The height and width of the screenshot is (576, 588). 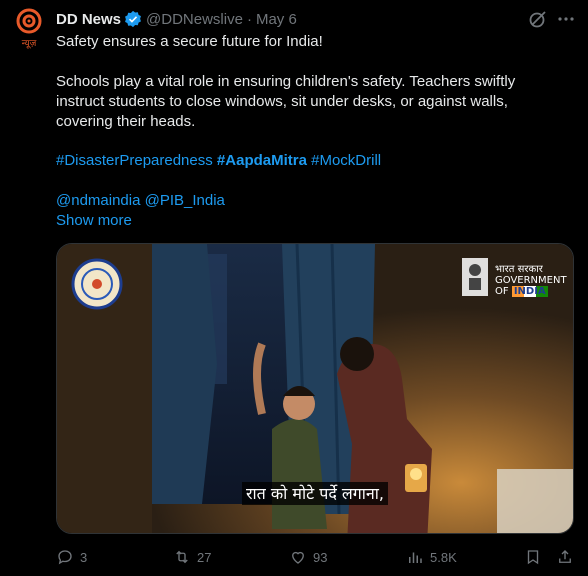 I want to click on mention-link: @ndmaindia, so click(x=98, y=200).